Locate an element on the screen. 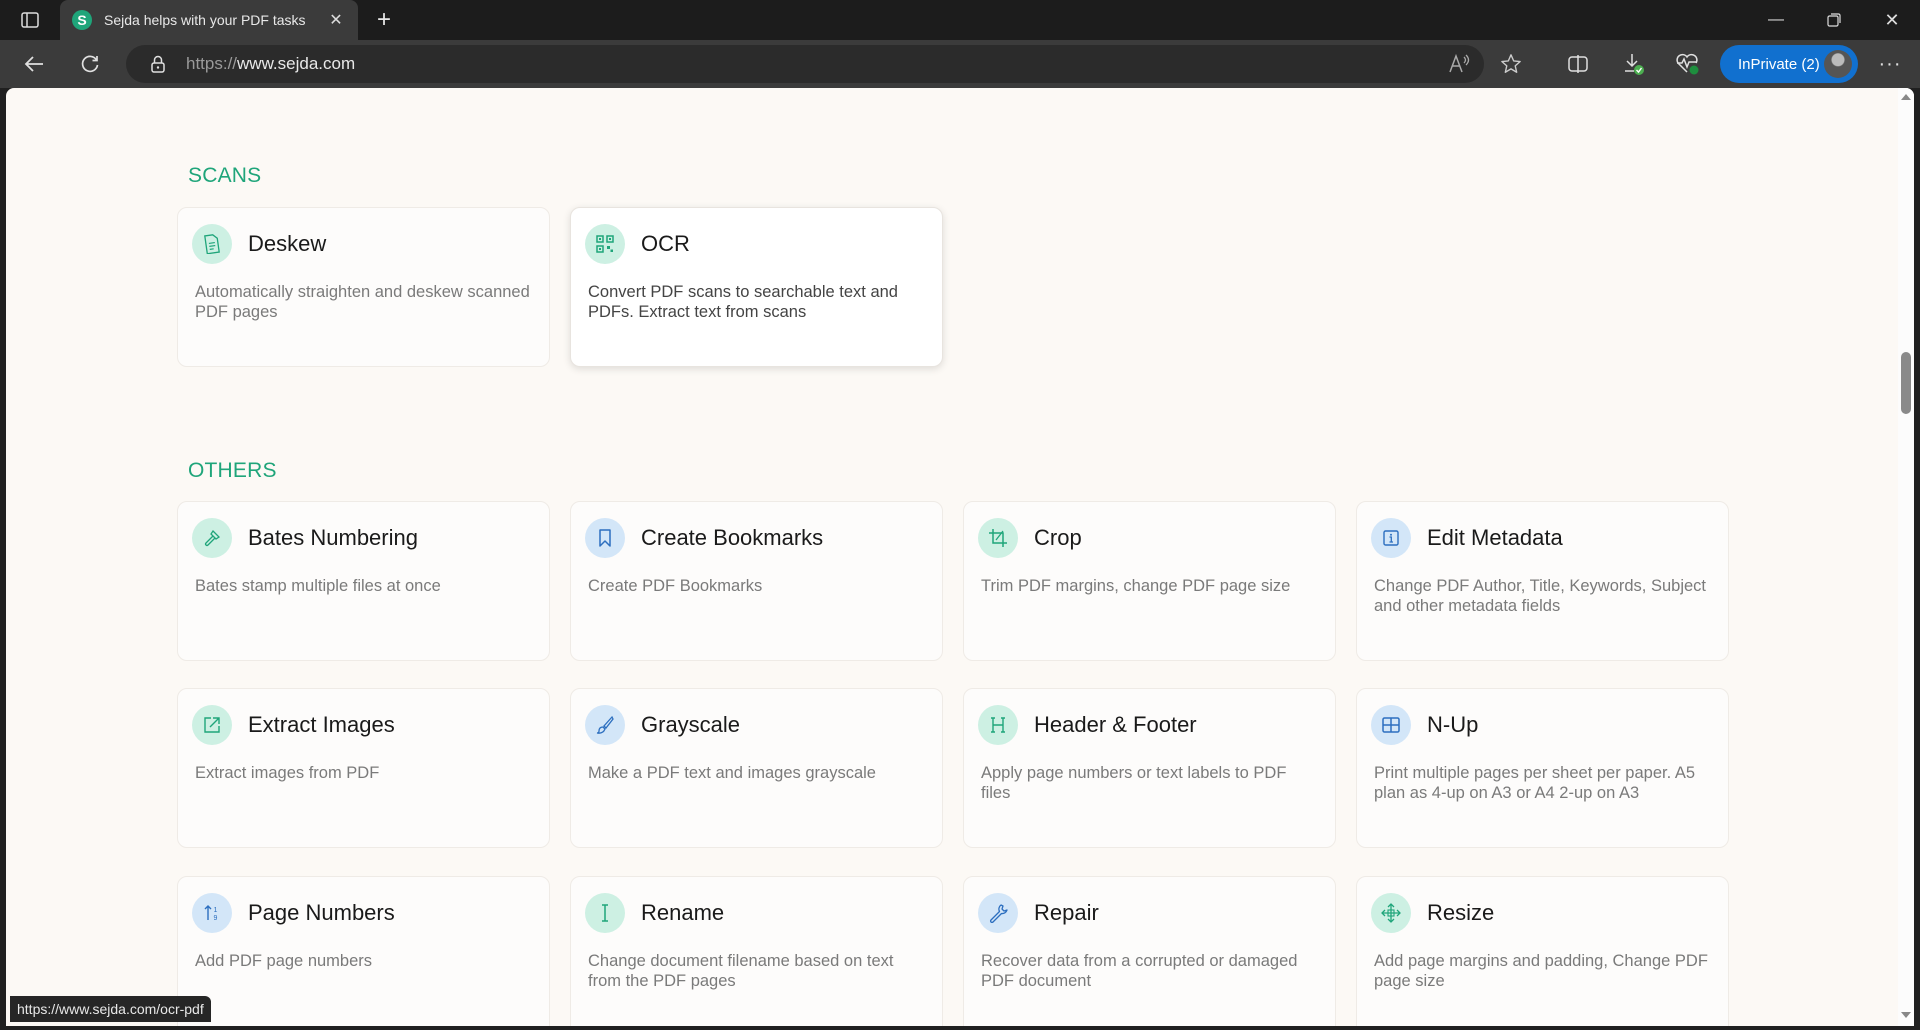 This screenshot has height=1030, width=1920. split-screen-icon is located at coordinates (1578, 64).